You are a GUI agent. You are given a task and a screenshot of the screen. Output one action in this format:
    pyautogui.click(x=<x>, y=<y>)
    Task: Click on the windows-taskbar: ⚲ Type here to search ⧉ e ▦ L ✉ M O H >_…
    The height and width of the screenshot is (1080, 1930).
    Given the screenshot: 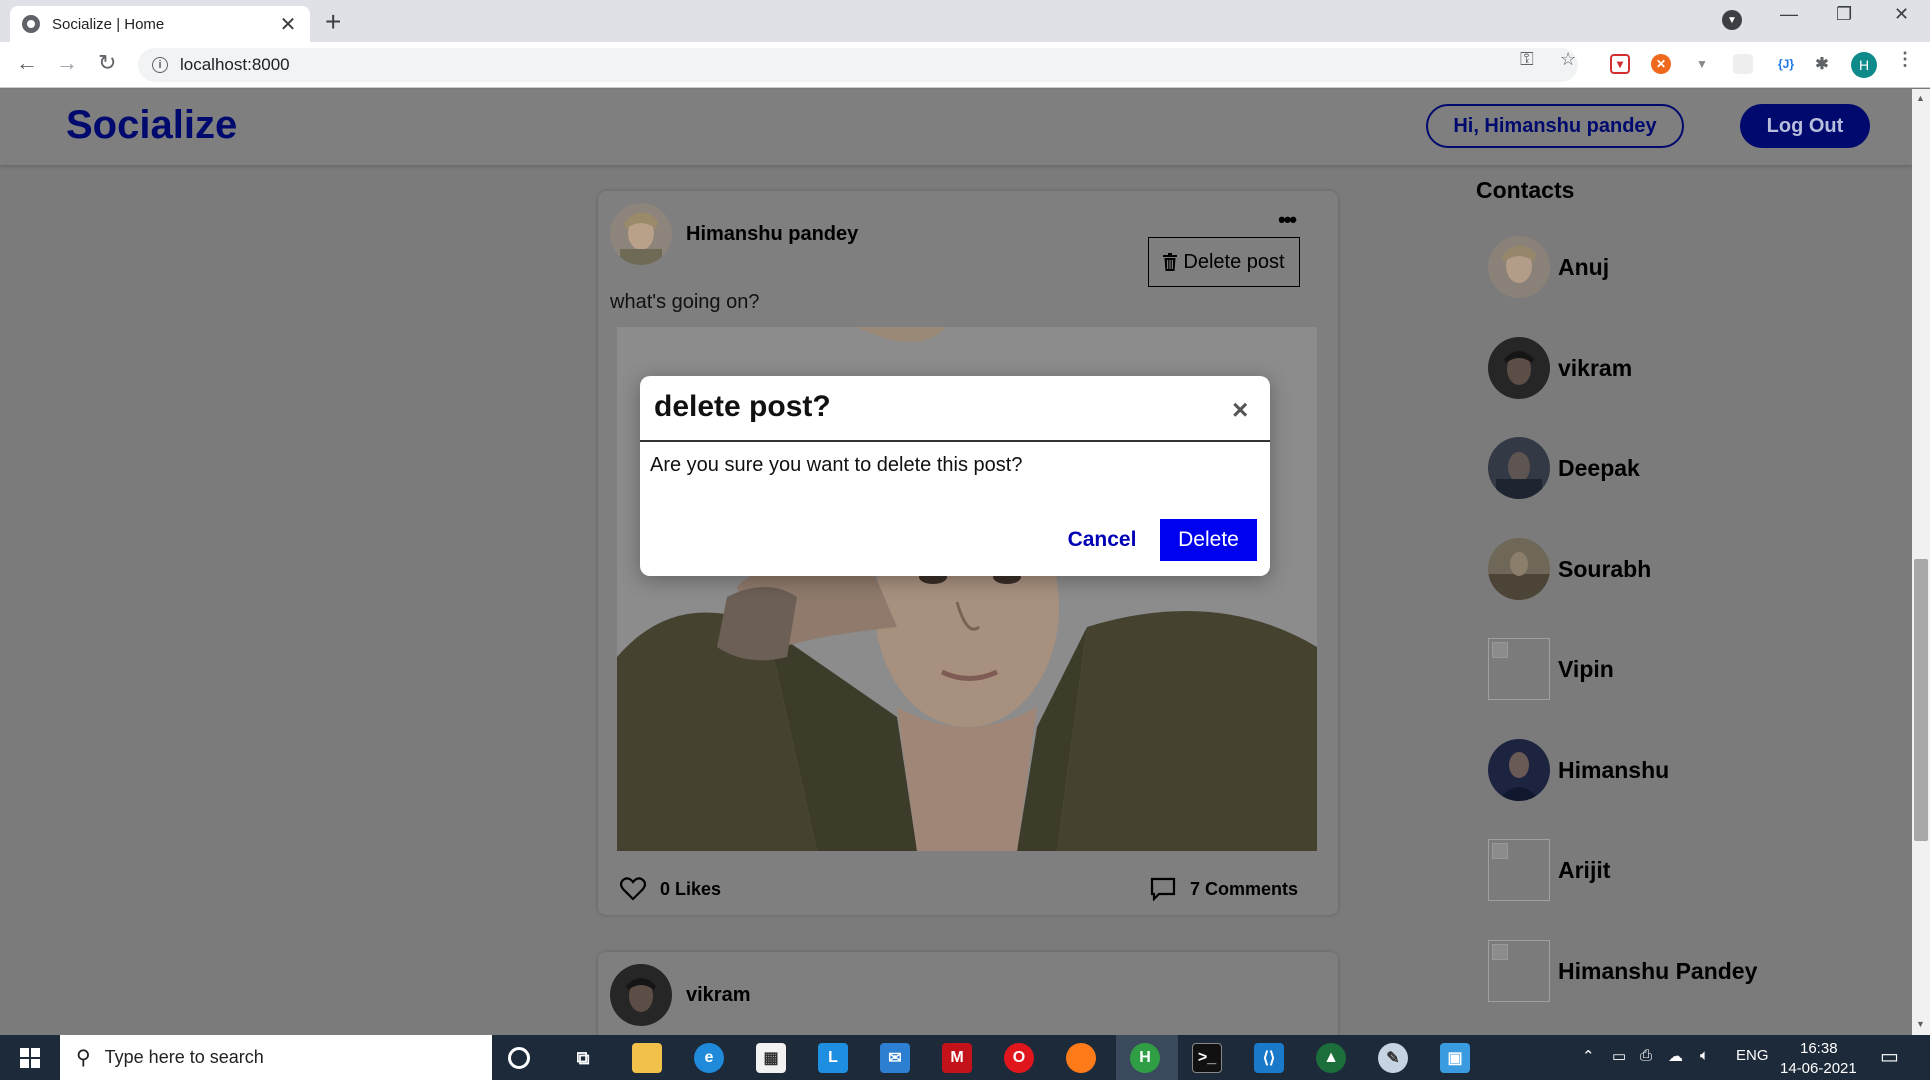 What is the action you would take?
    pyautogui.click(x=965, y=1057)
    